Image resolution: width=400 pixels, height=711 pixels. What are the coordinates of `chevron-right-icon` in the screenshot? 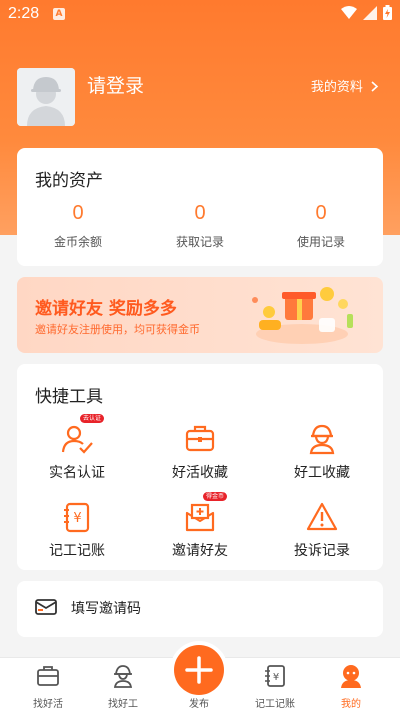 It's located at (375, 86).